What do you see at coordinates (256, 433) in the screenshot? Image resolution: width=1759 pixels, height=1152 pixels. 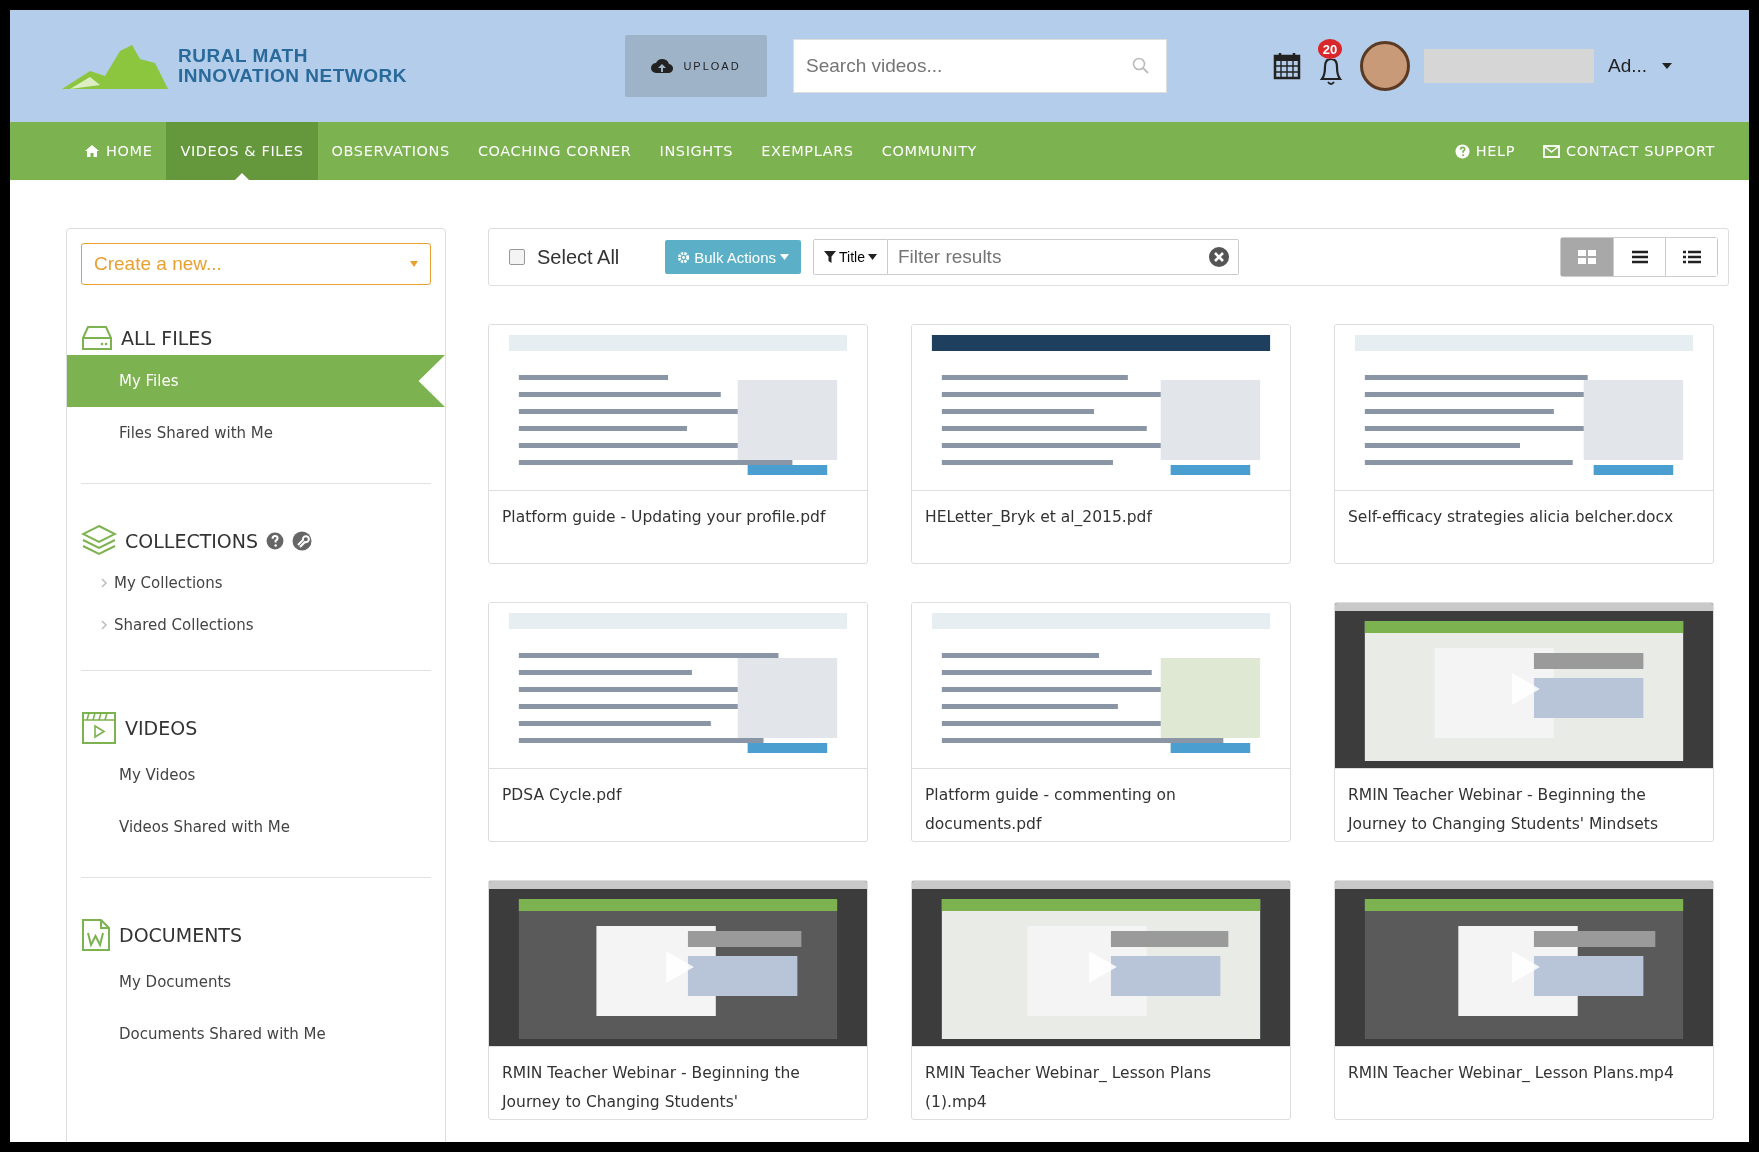 I see `sidebar-item: Files Shared with Me` at bounding box center [256, 433].